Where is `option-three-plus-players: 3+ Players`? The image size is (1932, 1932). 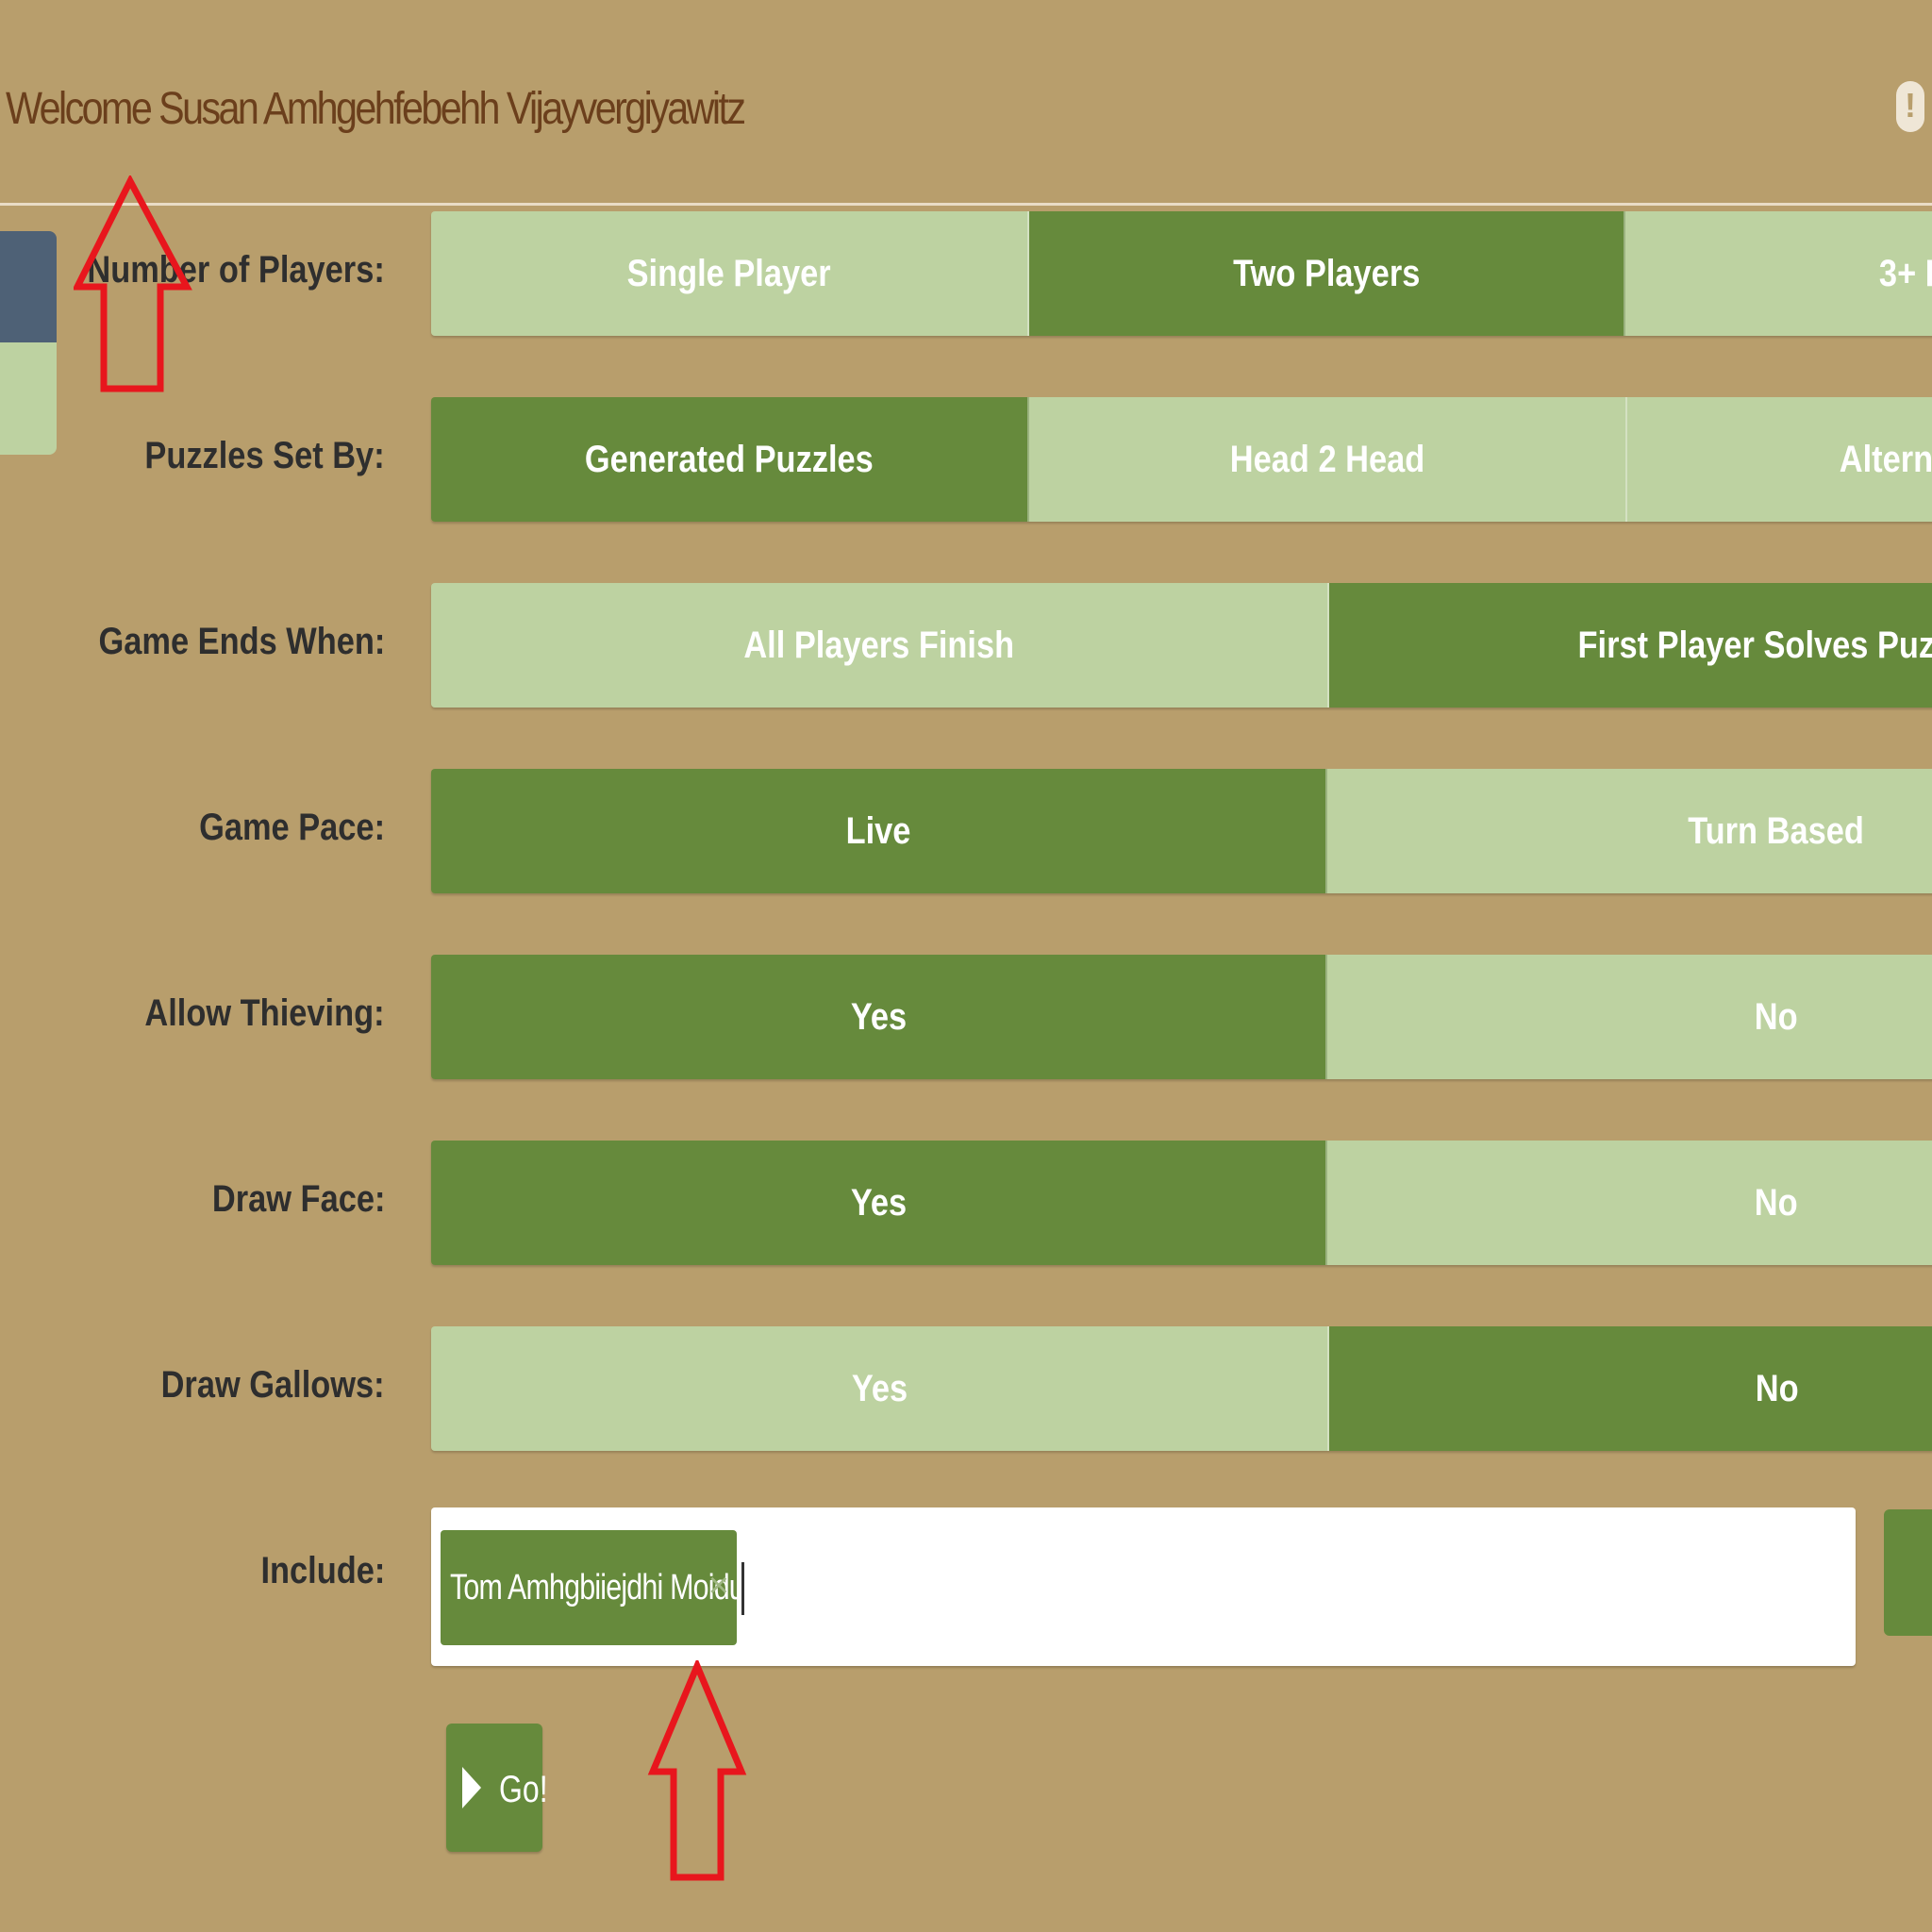 option-three-plus-players: 3+ Players is located at coordinates (1778, 274).